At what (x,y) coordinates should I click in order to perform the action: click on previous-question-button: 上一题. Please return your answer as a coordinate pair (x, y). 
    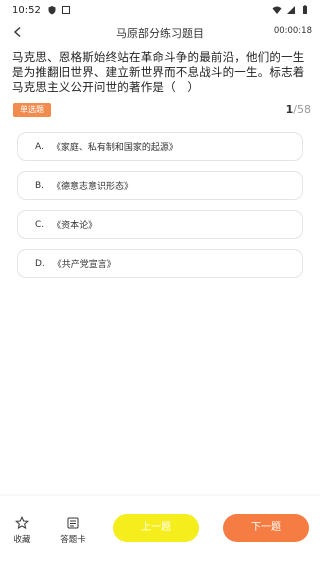
    Looking at the image, I should click on (156, 528).